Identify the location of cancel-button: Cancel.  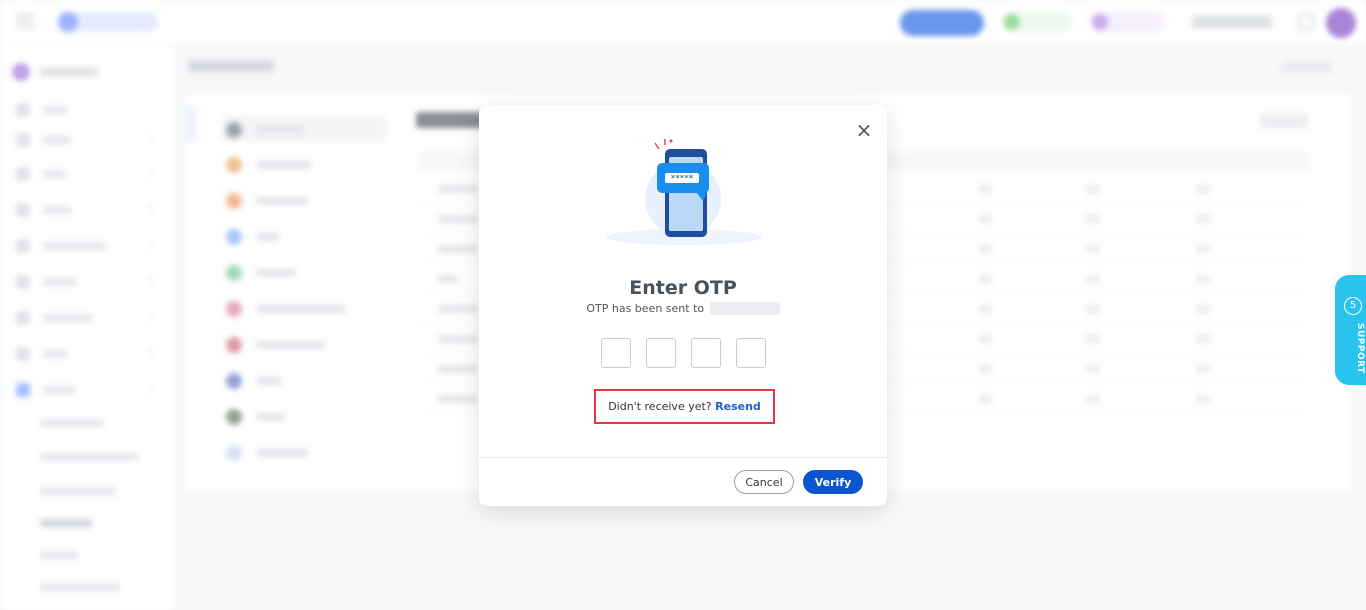
(764, 482).